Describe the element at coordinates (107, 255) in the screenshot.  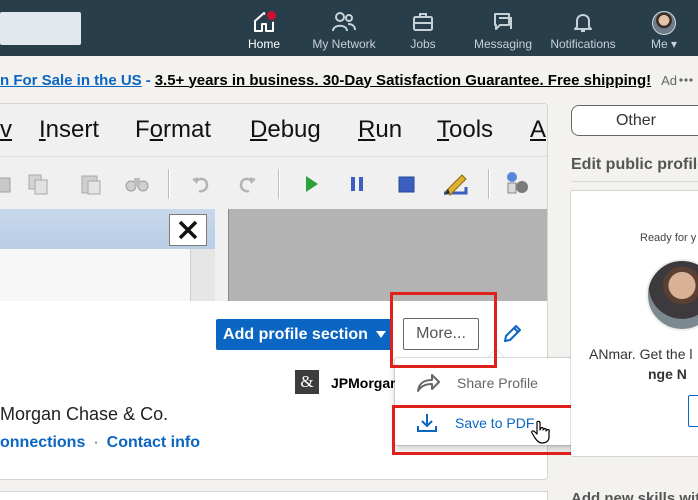
I see `app-panel-left` at that location.